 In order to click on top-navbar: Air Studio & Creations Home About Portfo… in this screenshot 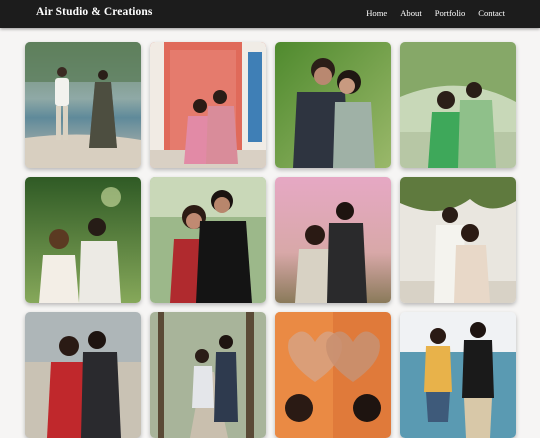, I will do `click(270, 14)`.